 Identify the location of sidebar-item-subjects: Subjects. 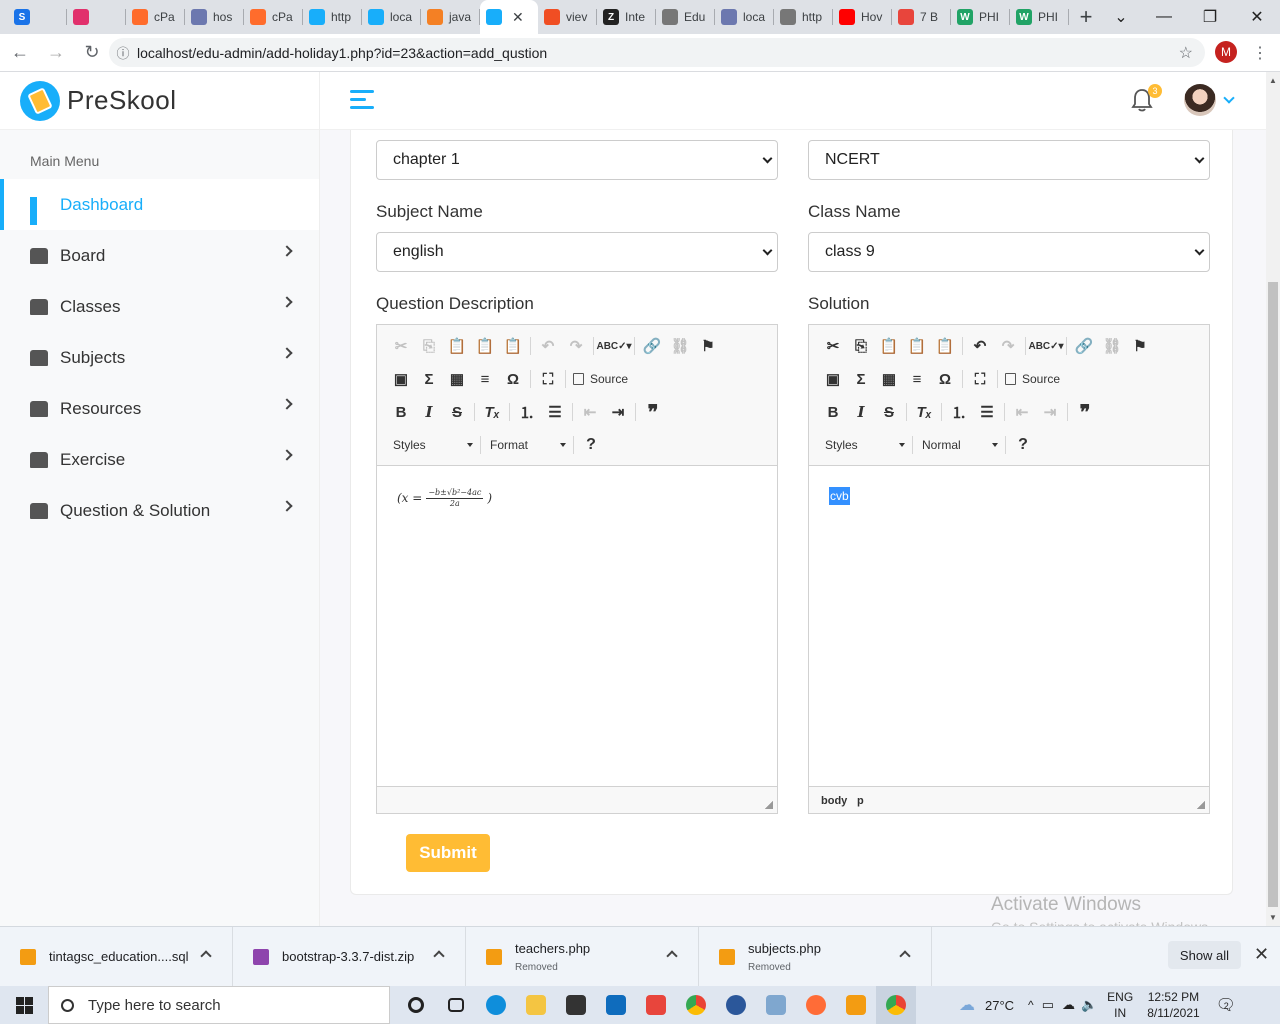
(159, 357).